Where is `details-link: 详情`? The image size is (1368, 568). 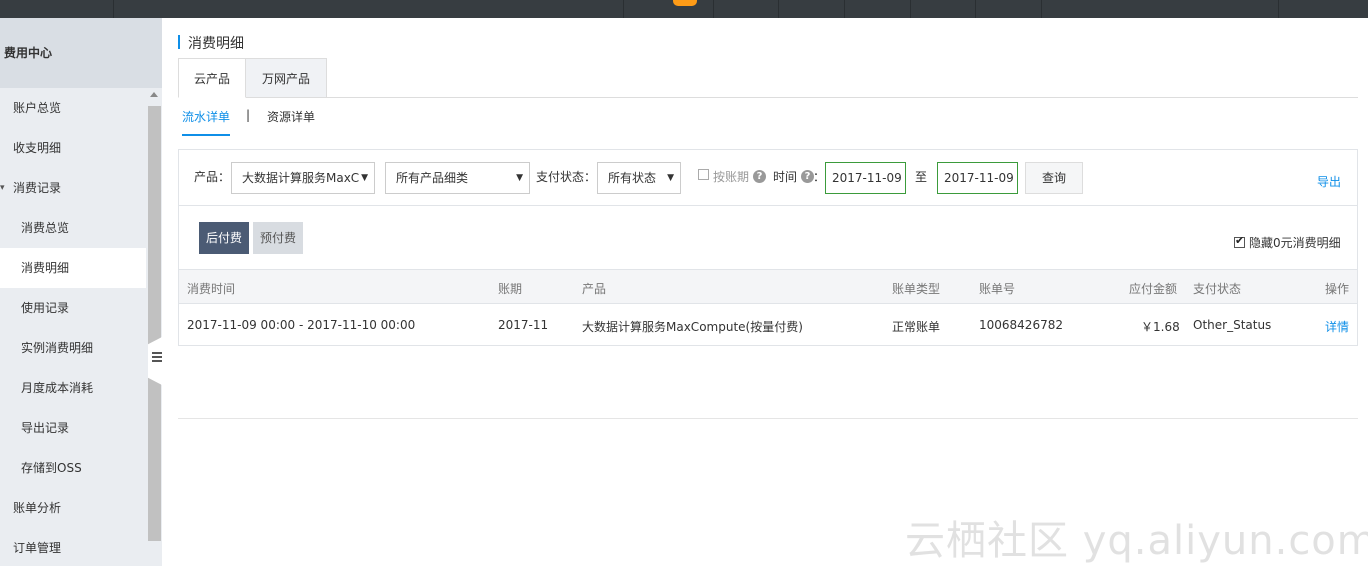 details-link: 详情 is located at coordinates (1337, 326).